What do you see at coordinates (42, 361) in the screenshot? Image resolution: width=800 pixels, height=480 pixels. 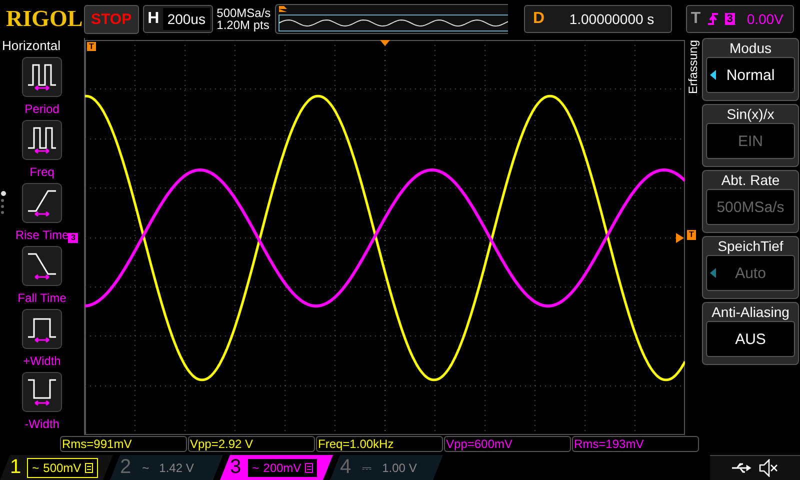 I see `measure-label: +Width` at bounding box center [42, 361].